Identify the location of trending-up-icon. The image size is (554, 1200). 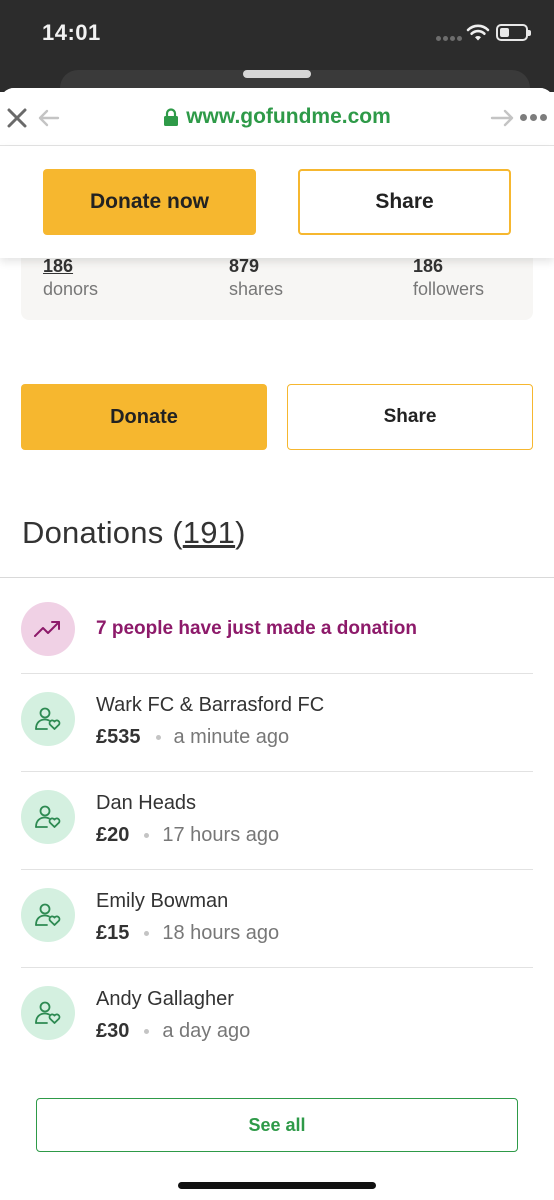
(47, 629).